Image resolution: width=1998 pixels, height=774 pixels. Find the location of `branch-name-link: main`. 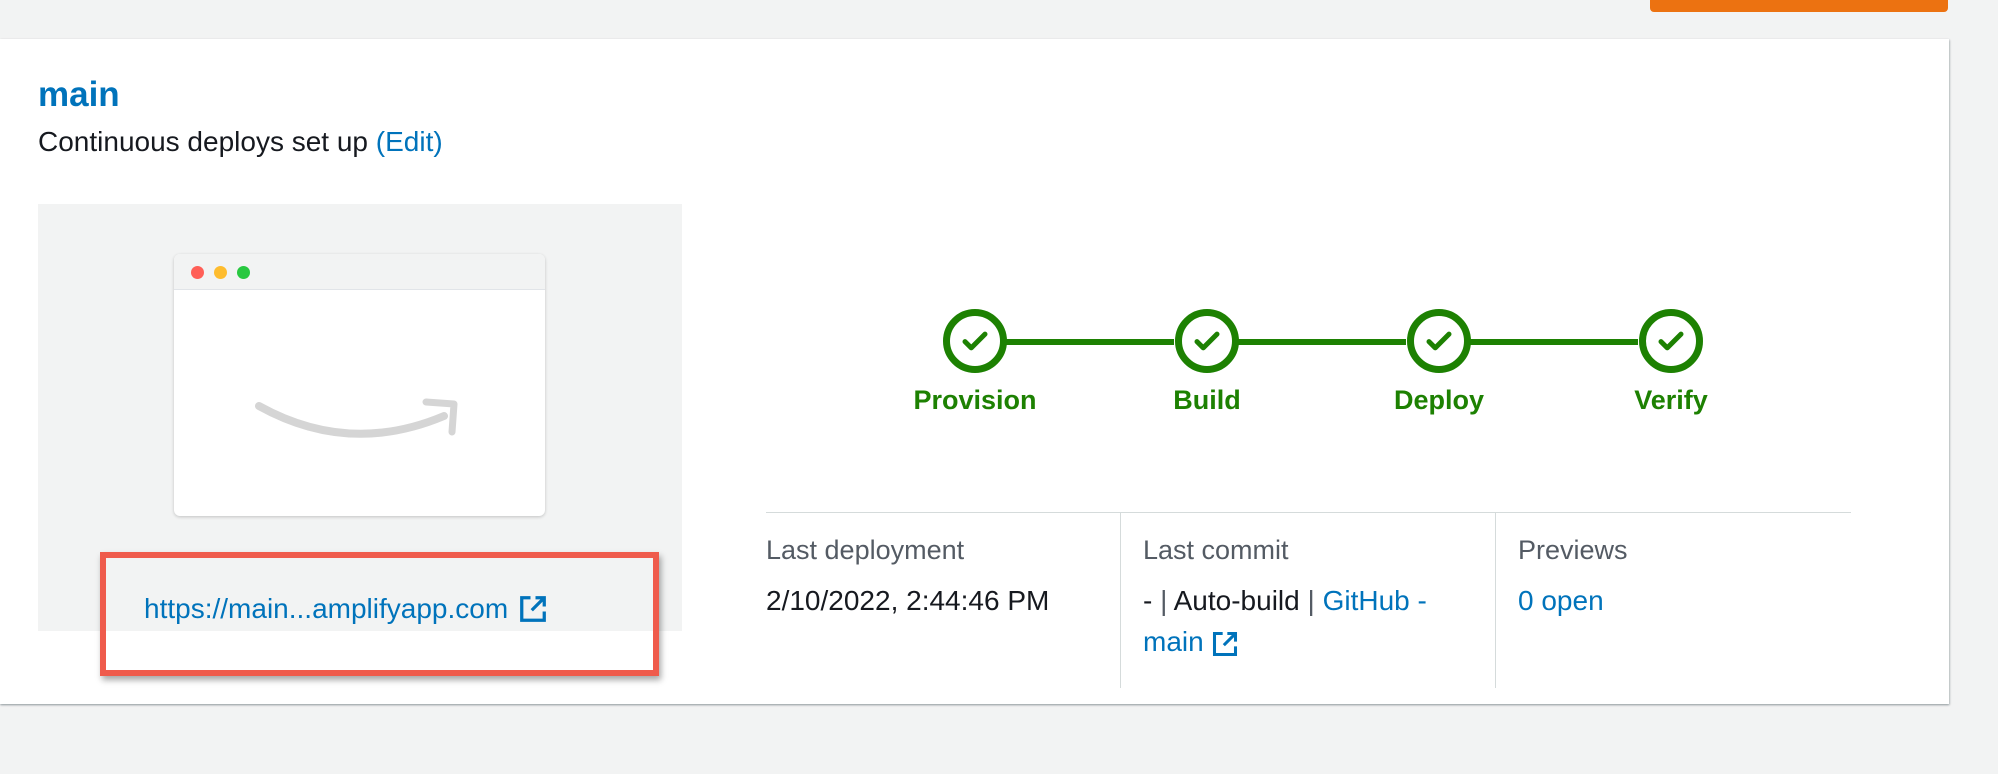

branch-name-link: main is located at coordinates (79, 95).